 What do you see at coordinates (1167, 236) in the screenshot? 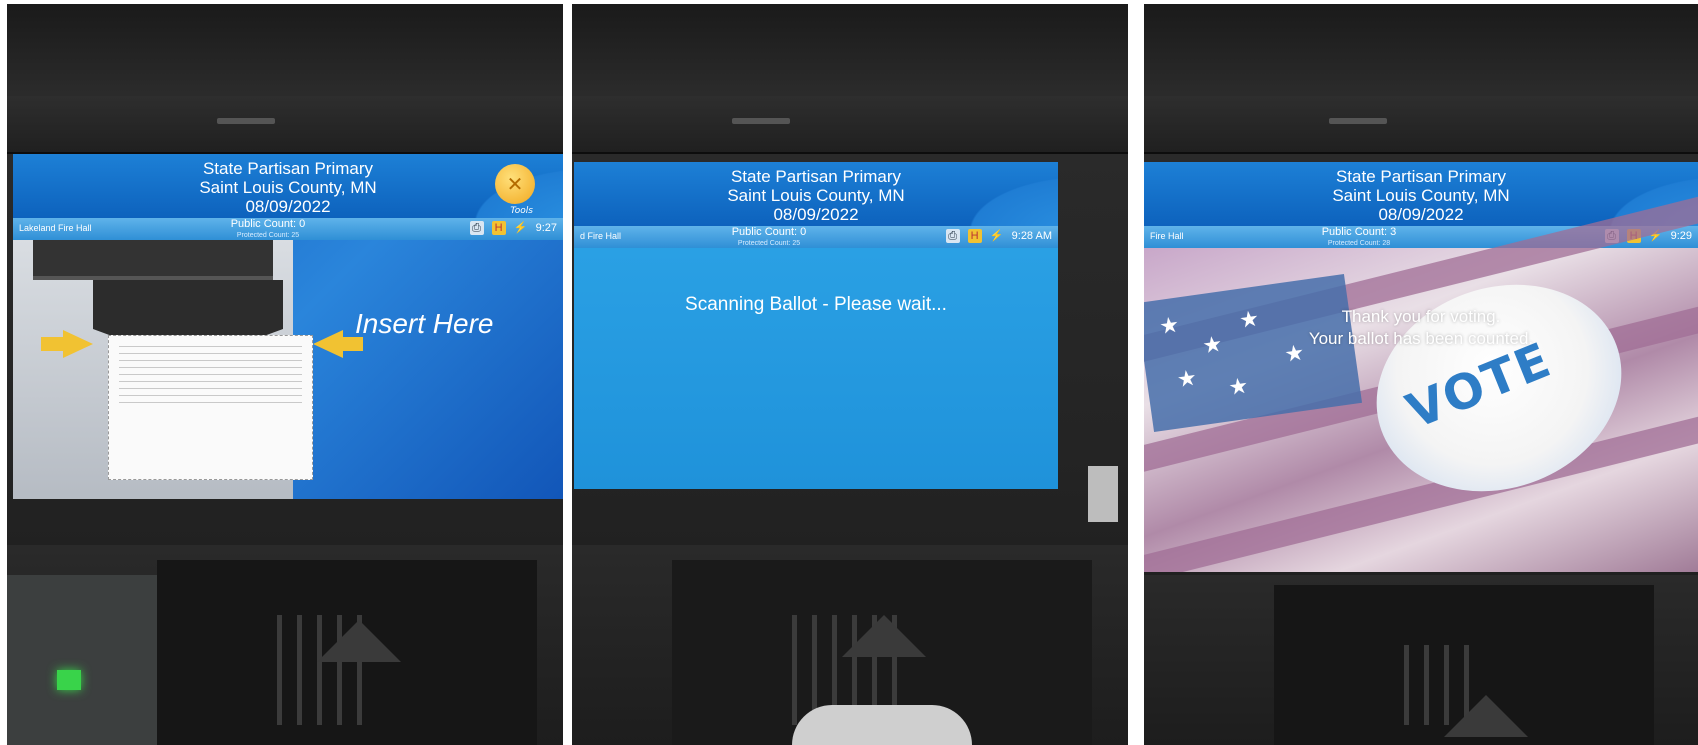
I see `polling-location: Fire Hall` at bounding box center [1167, 236].